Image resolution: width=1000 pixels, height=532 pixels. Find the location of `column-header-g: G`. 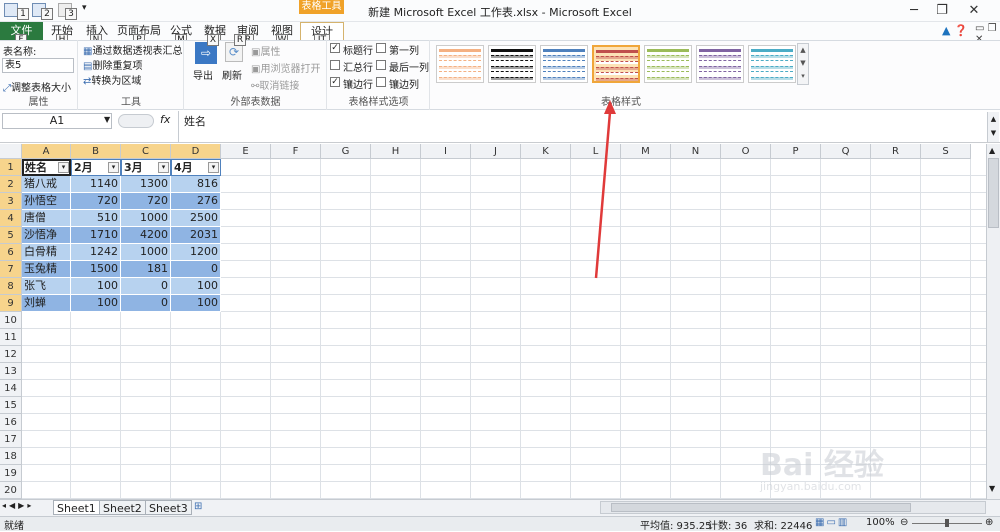

column-header-g: G is located at coordinates (346, 151).